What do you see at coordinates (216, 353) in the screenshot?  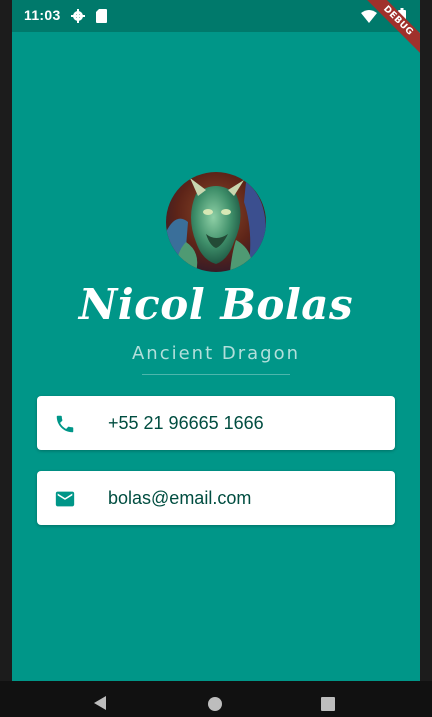 I see `profile-title: Ancient Dragon` at bounding box center [216, 353].